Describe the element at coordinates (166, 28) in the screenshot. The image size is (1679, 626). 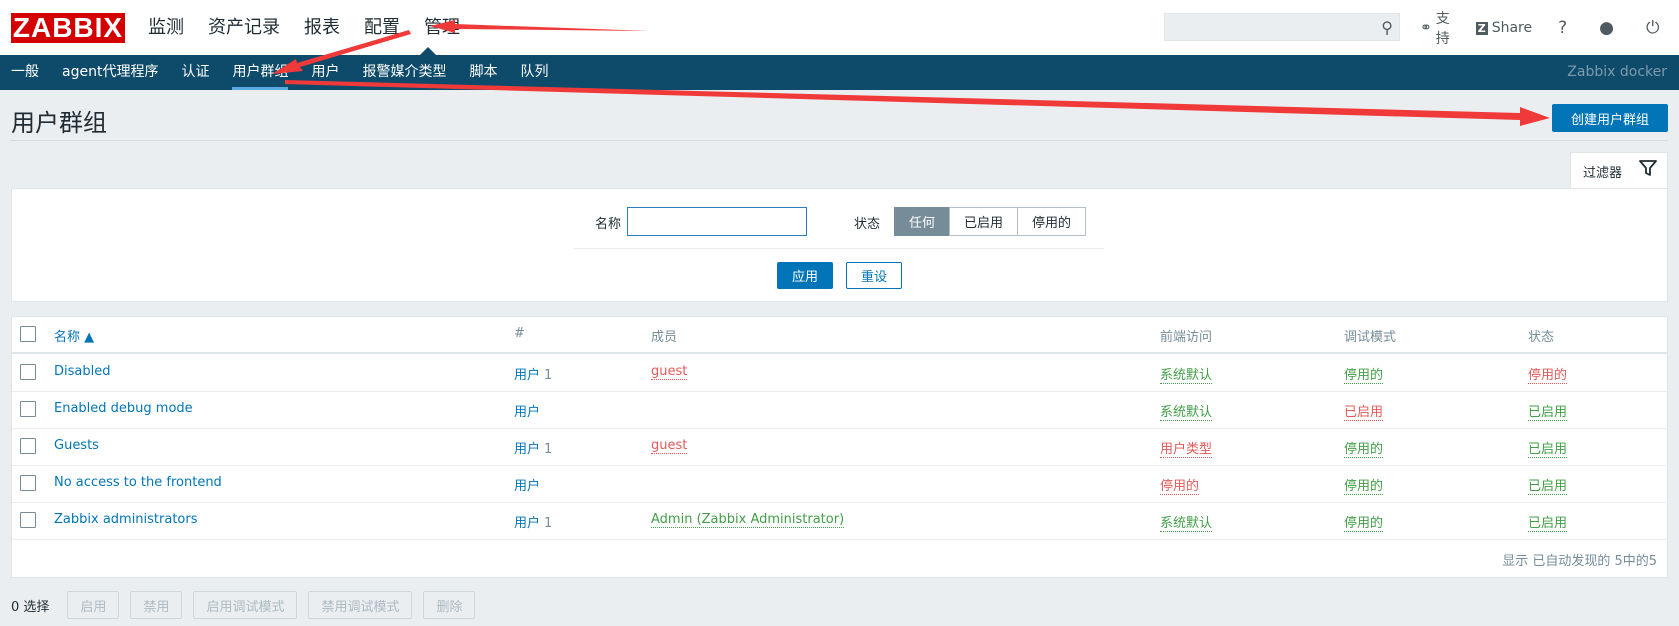
I see `menu-monitoring: 监测` at that location.